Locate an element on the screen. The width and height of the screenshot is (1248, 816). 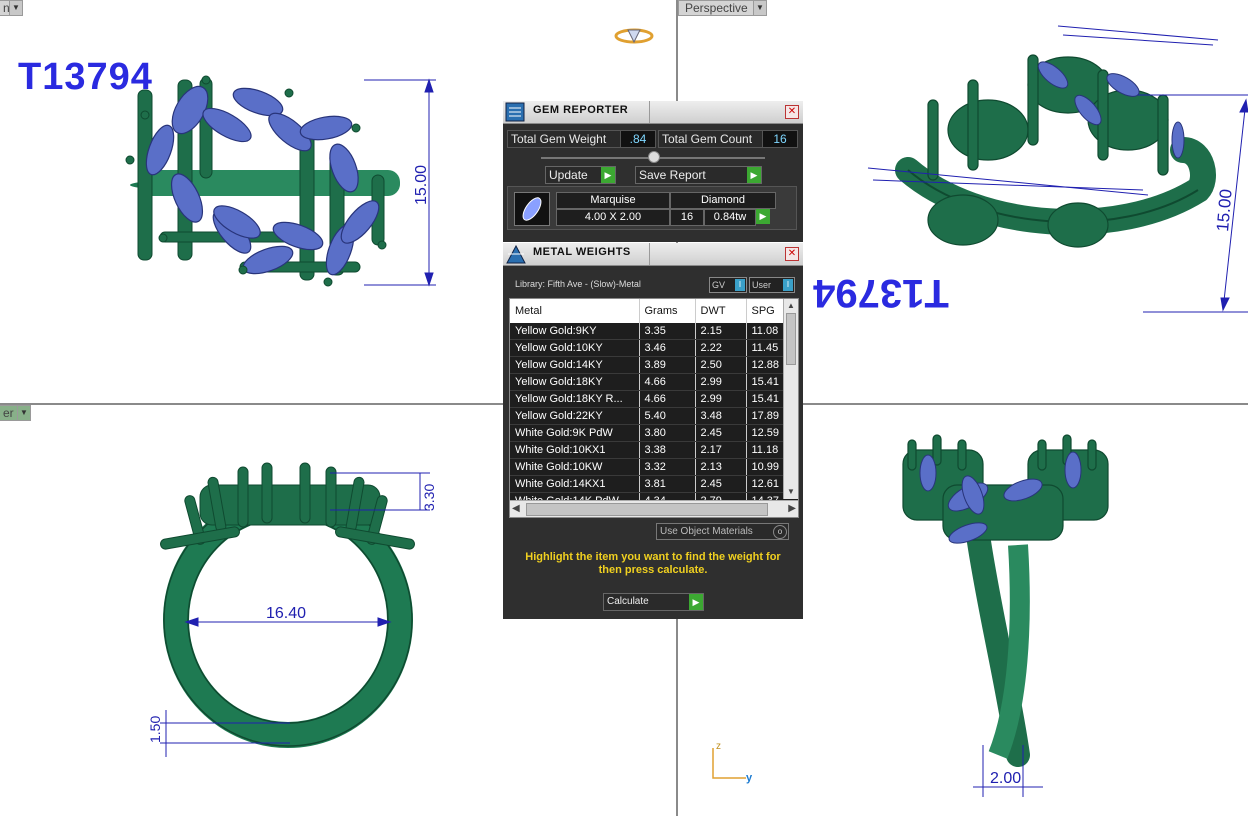
table-cell: 5.40 is located at coordinates (667, 416).